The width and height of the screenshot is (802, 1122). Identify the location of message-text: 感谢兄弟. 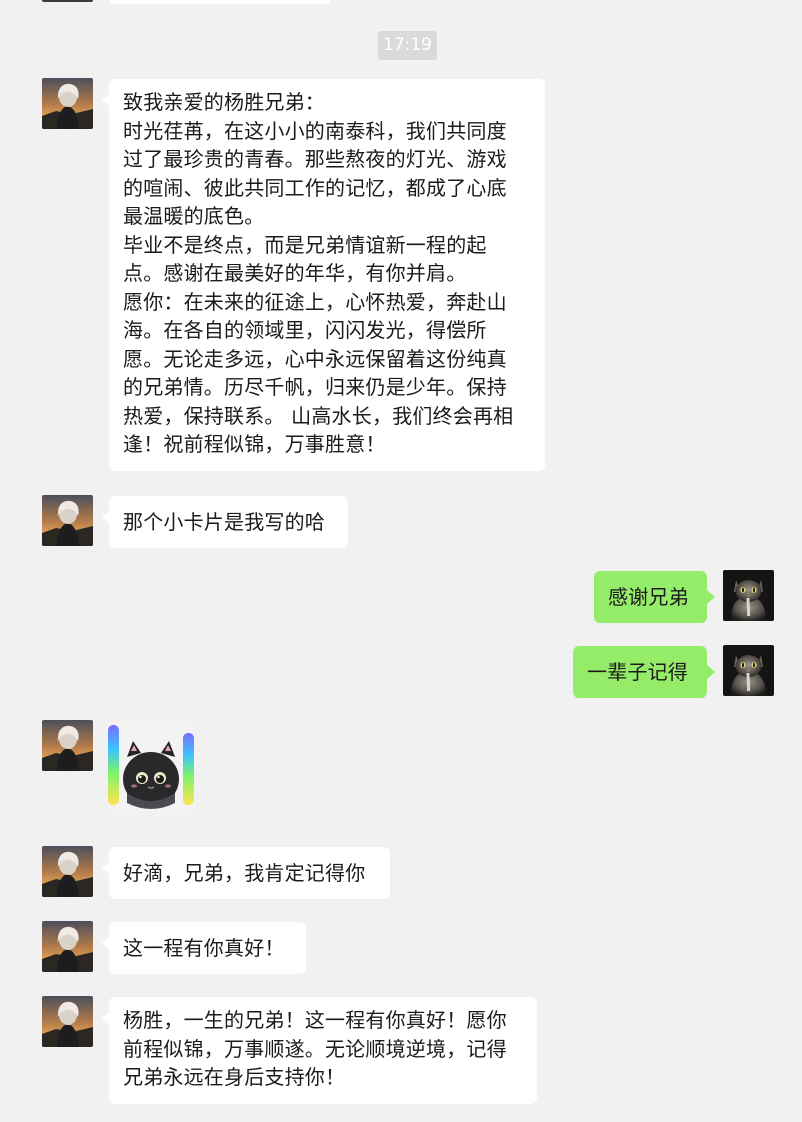
(648, 597).